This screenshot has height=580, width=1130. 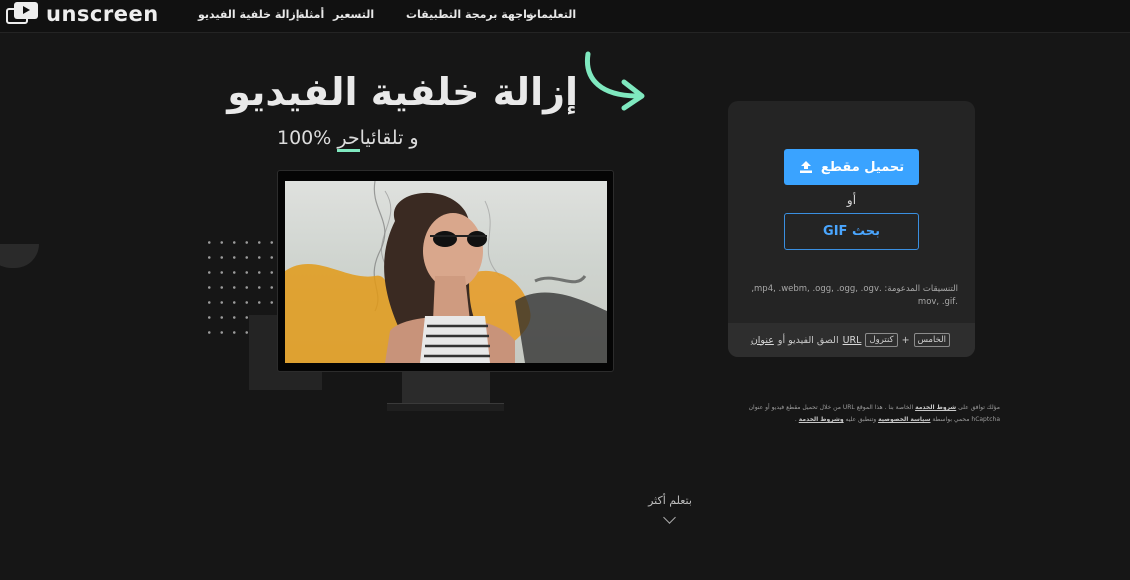 What do you see at coordinates (22, 14) in the screenshot?
I see `logo-play-icon` at bounding box center [22, 14].